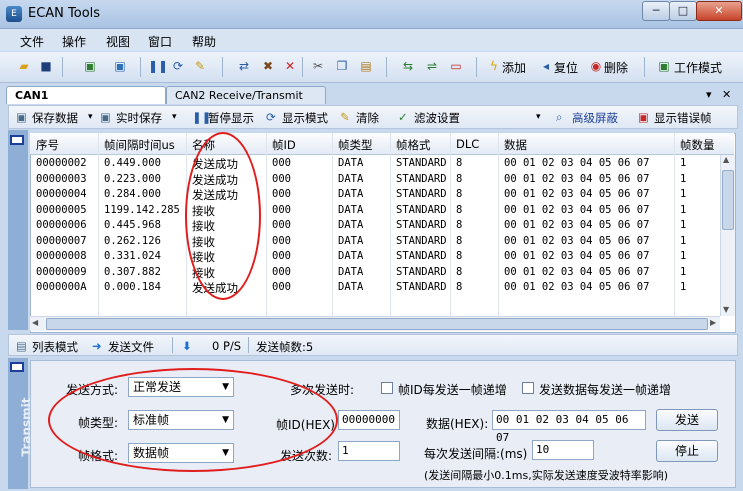 The height and width of the screenshot is (491, 743). I want to click on save-data-button: 保存数据, so click(55, 118).